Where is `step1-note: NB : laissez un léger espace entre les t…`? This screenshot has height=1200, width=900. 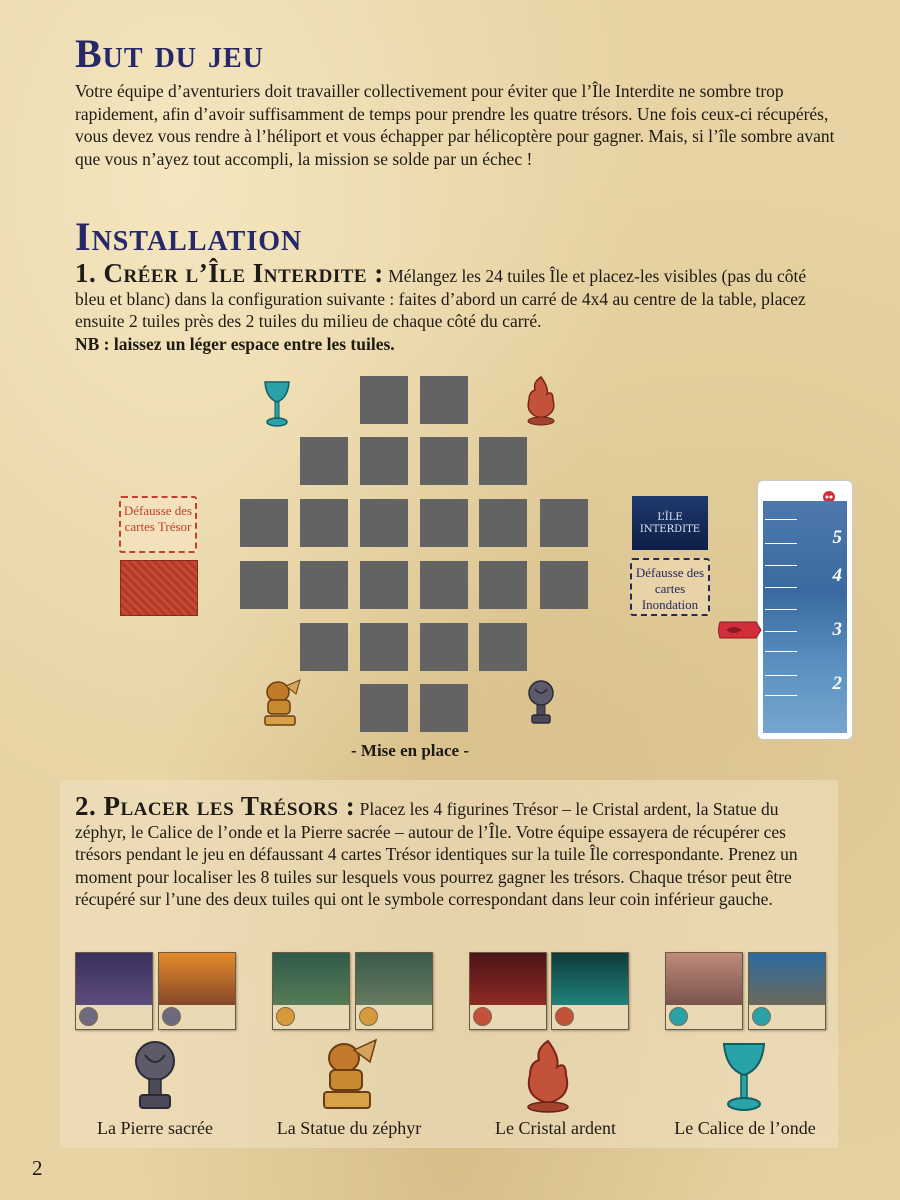
step1-note: NB : laissez un léger espace entre les t… is located at coordinates (235, 343).